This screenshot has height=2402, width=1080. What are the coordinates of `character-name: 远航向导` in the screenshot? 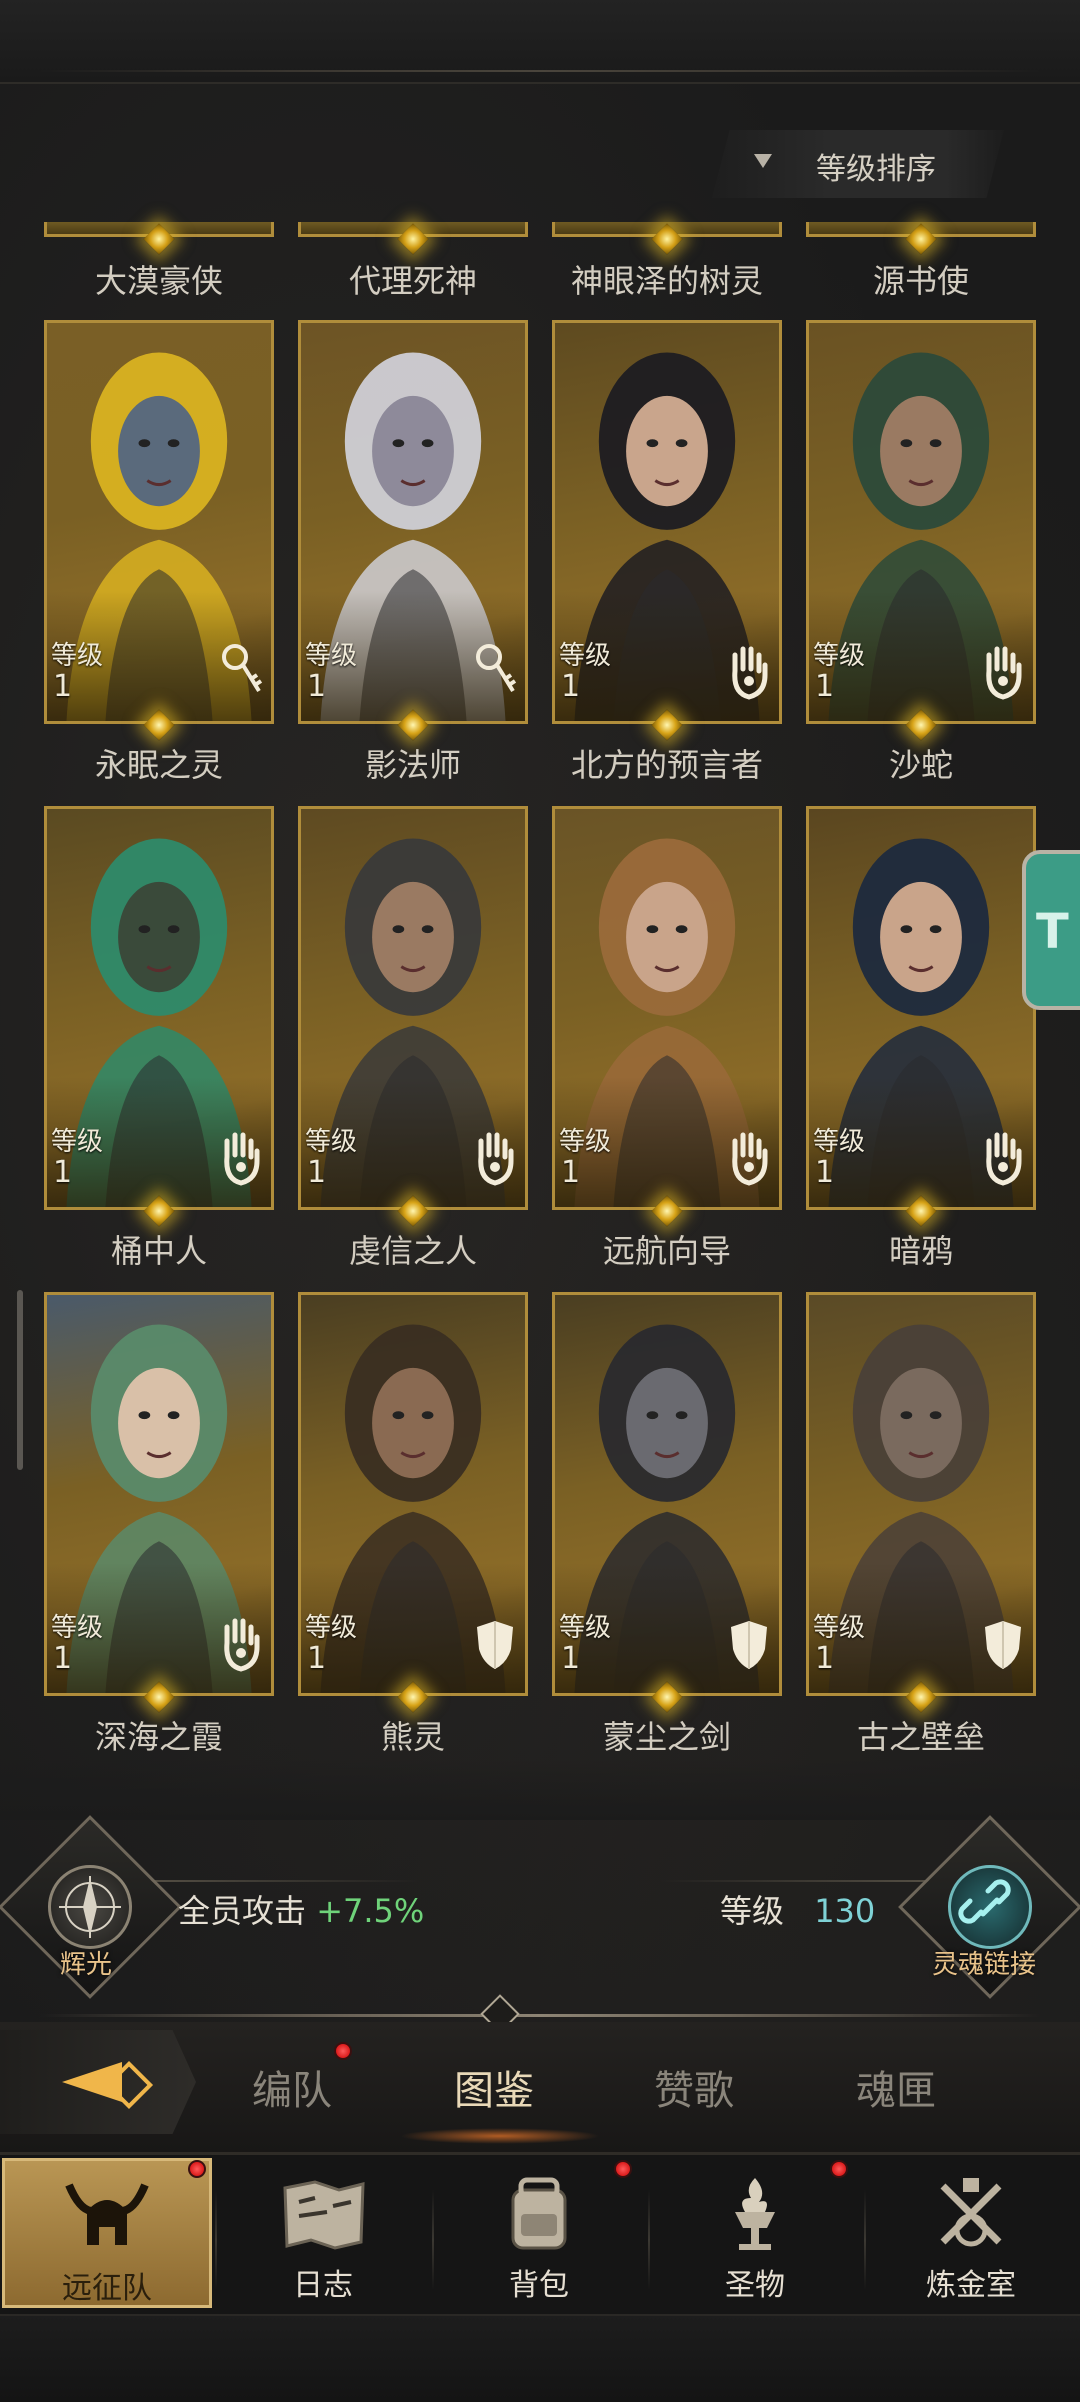 It's located at (666, 1251).